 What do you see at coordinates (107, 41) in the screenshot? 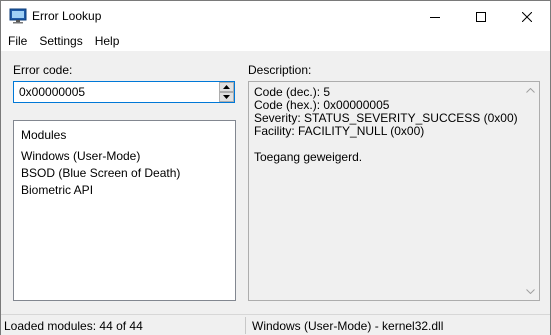
I see `menu-help: Help` at bounding box center [107, 41].